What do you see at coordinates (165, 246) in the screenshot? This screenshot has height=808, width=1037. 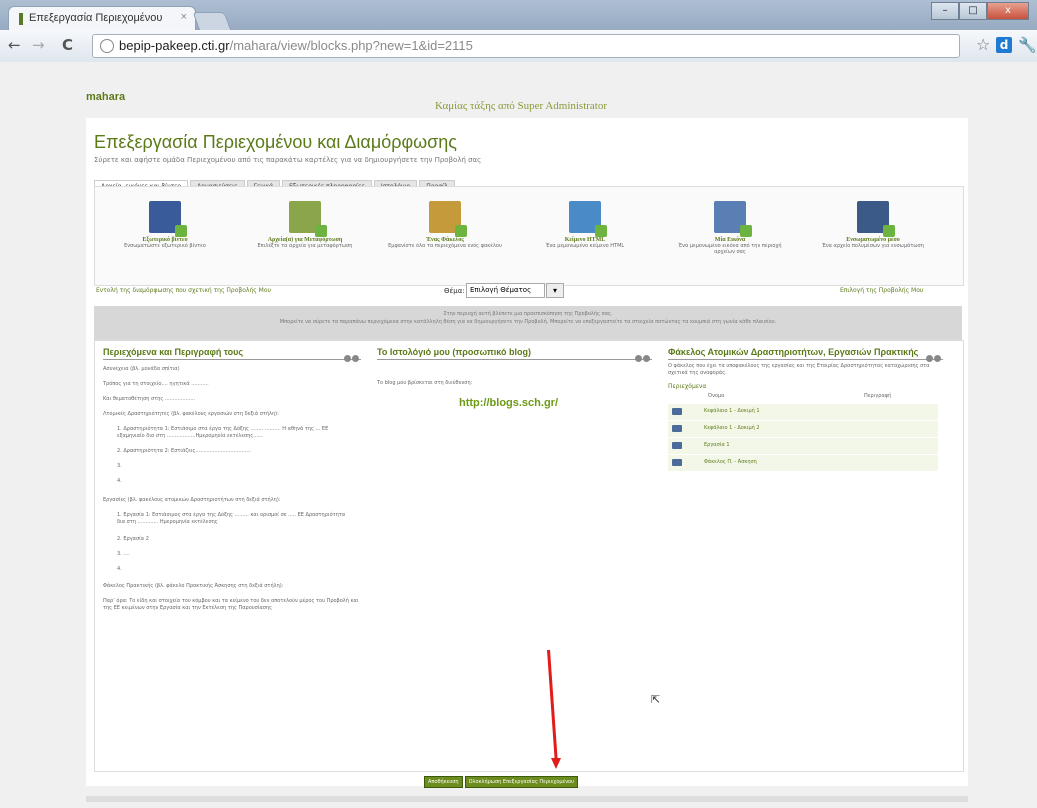 I see `block-desc: Ενσωματώστε εξωτερικό βίντεο` at bounding box center [165, 246].